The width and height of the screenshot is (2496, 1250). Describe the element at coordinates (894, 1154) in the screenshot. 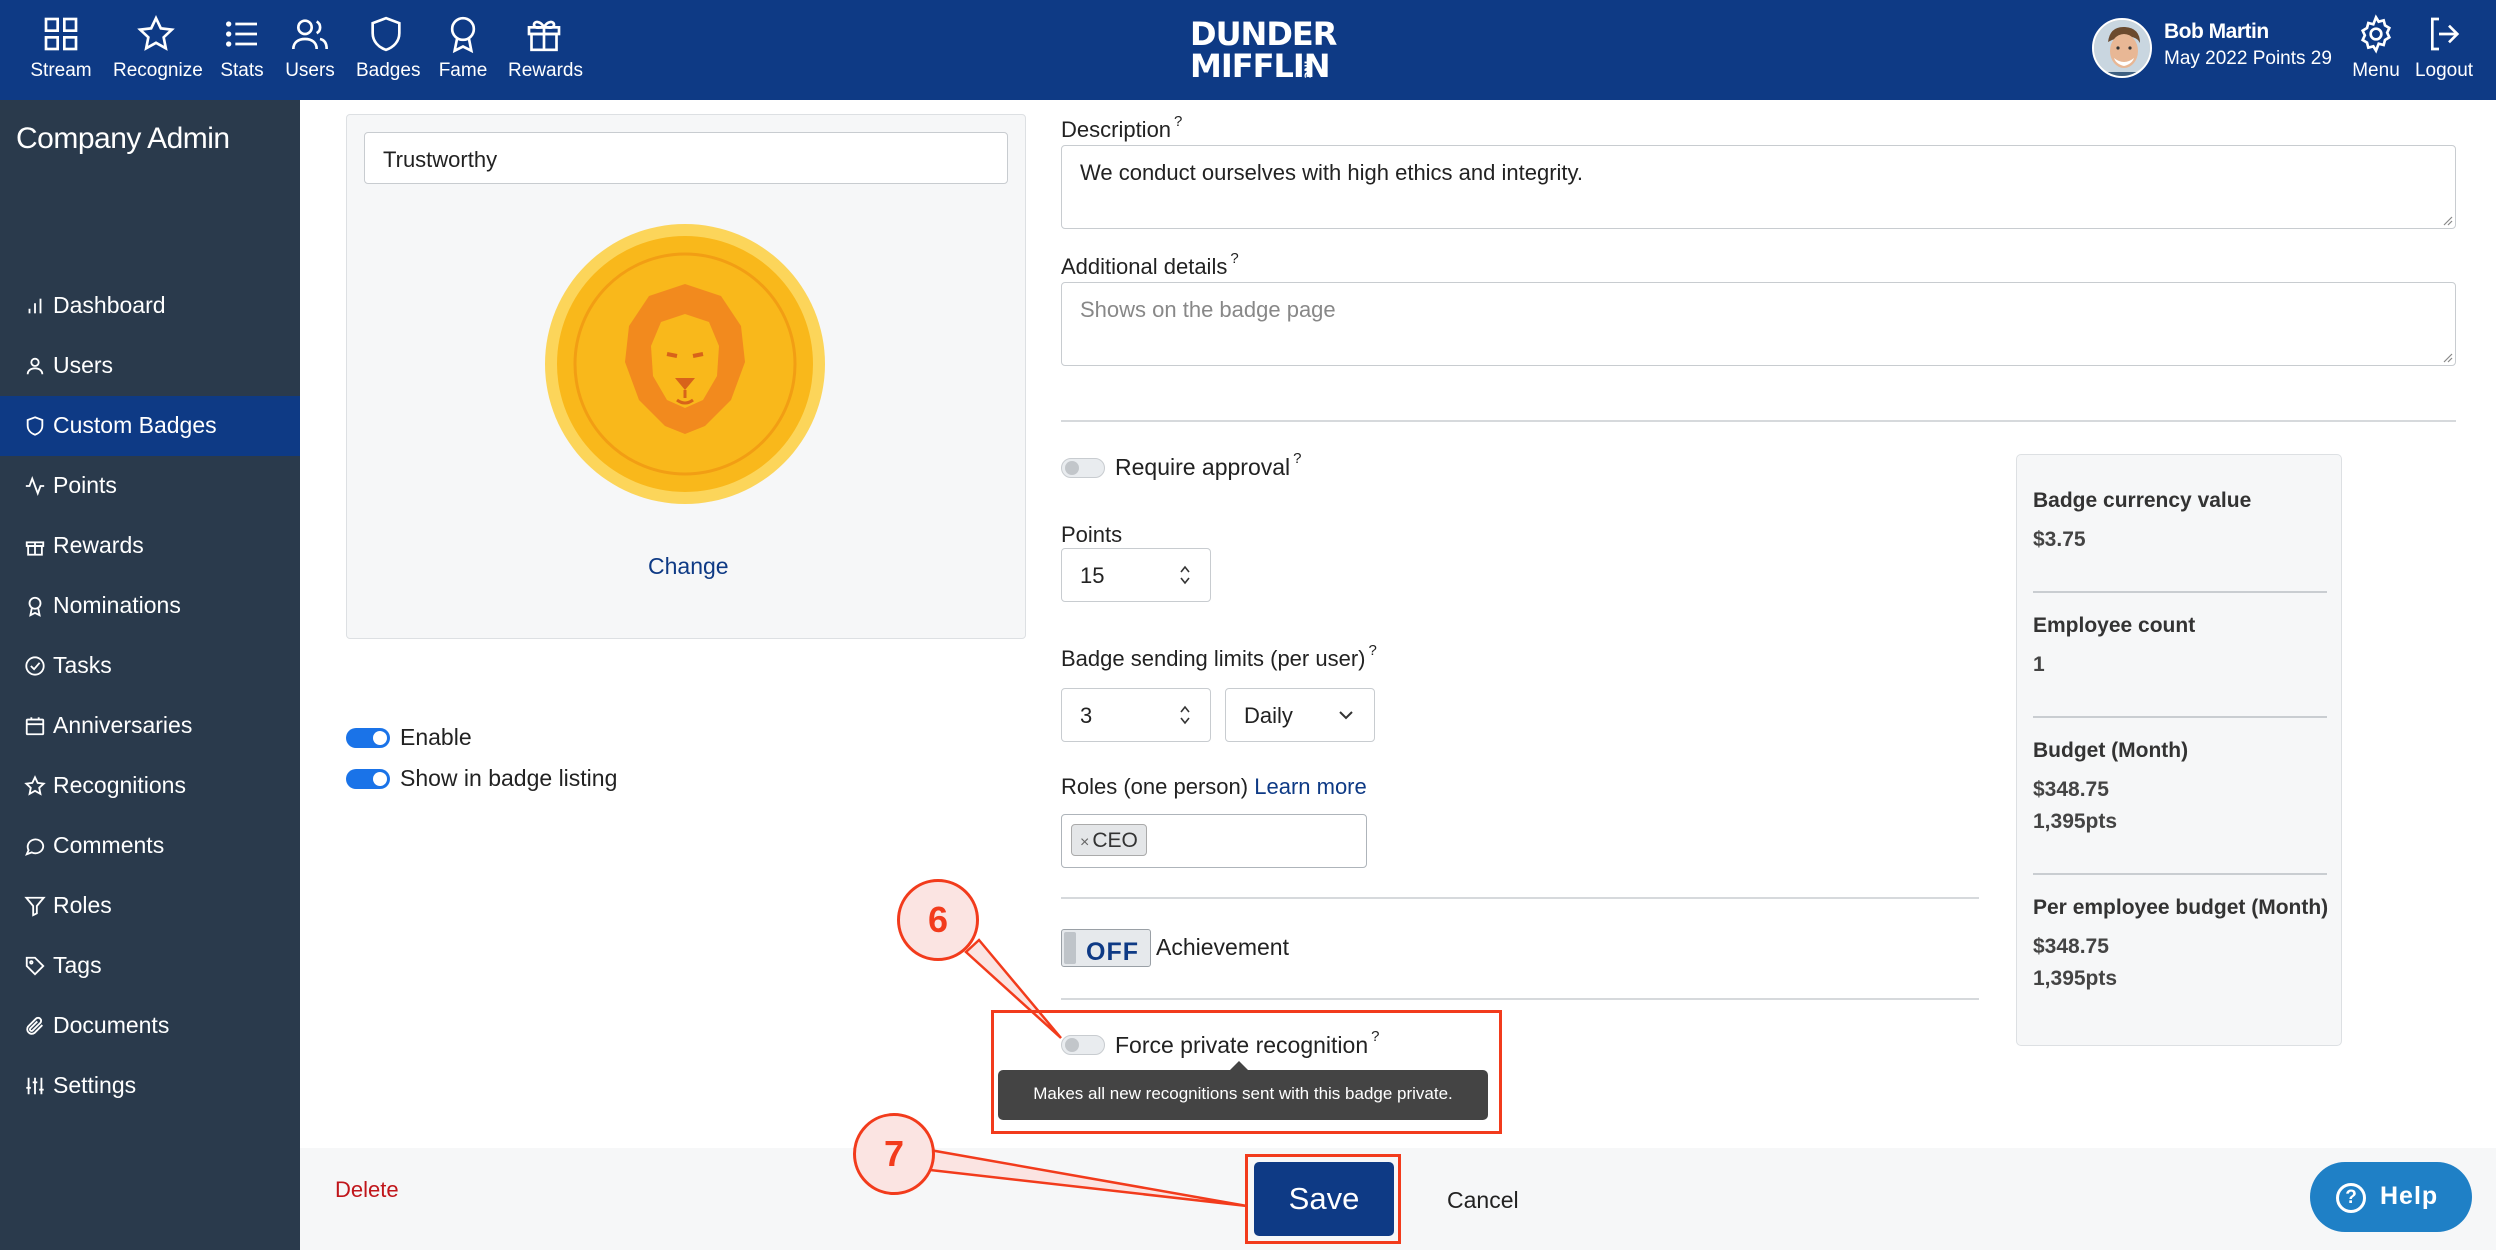

I see `annotation-step-7: 7` at that location.